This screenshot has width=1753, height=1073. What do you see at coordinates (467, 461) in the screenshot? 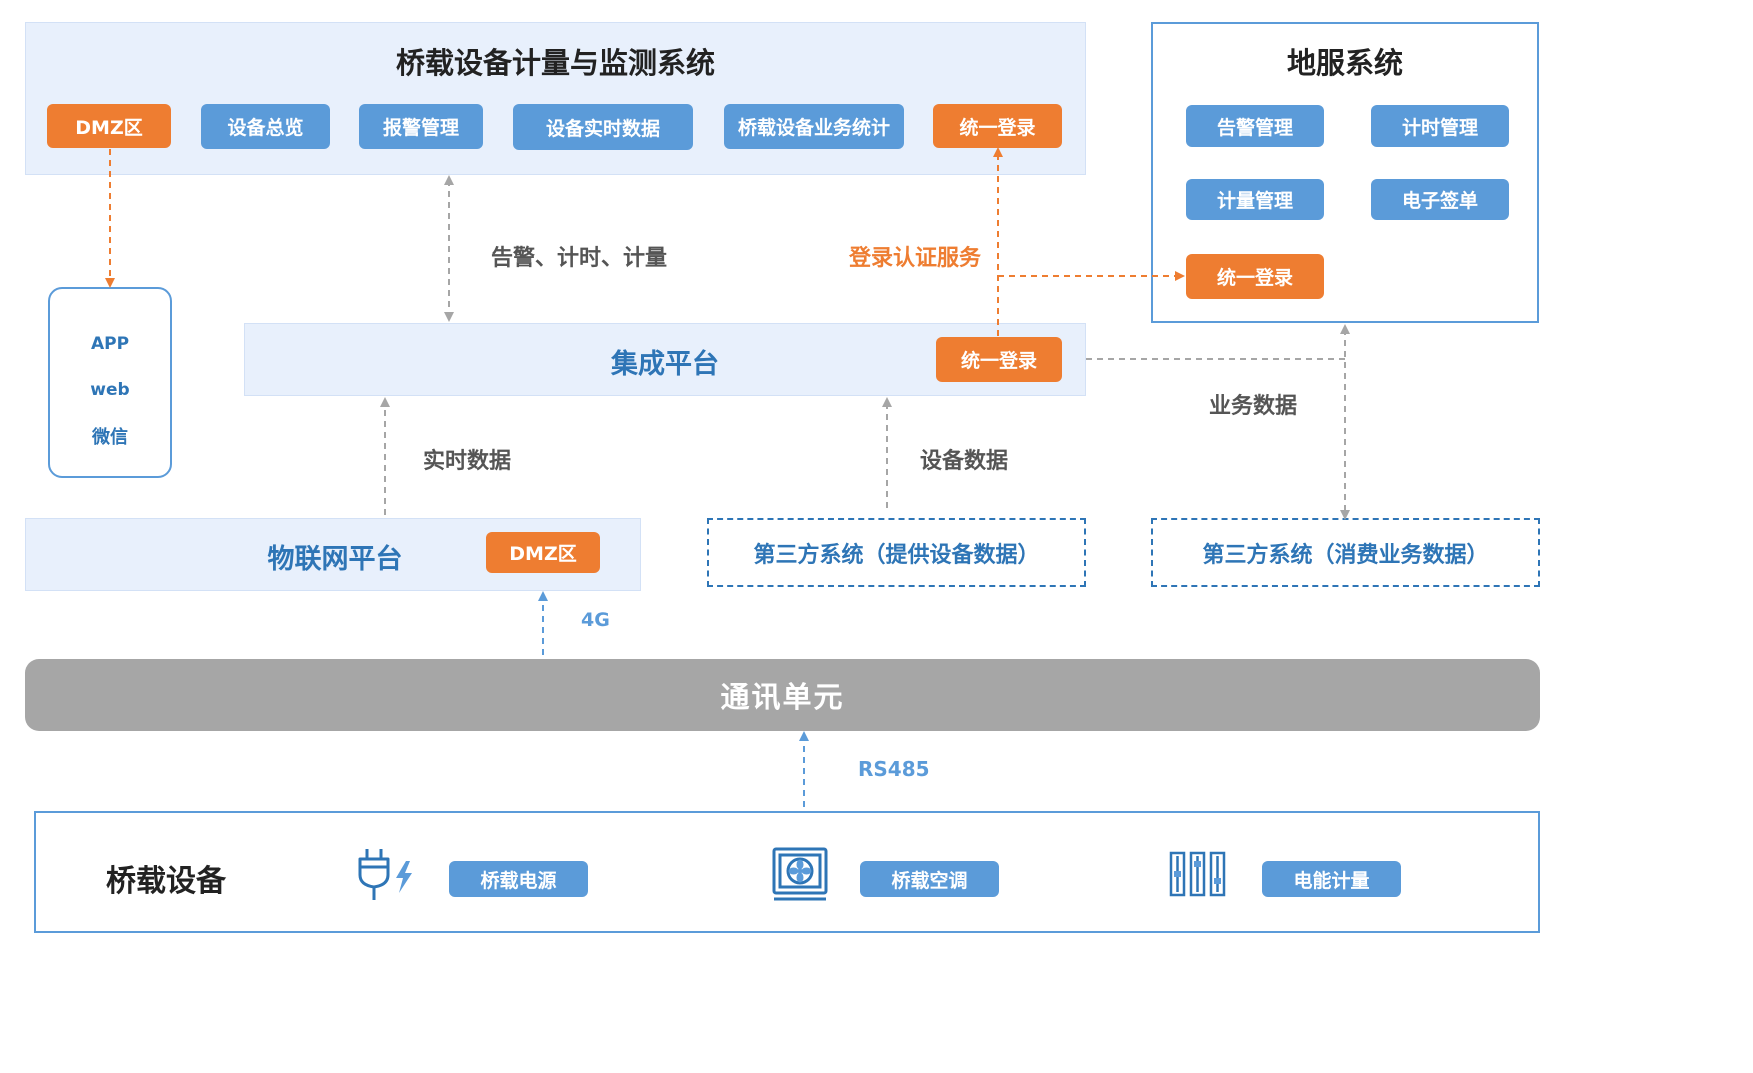
I see `realtime-data-label: 实时数据` at bounding box center [467, 461].